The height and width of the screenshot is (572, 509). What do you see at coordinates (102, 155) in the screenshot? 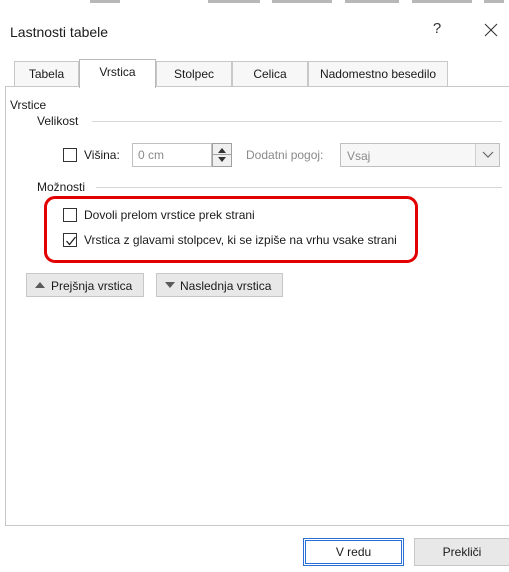
I see `height-label: Višina:` at bounding box center [102, 155].